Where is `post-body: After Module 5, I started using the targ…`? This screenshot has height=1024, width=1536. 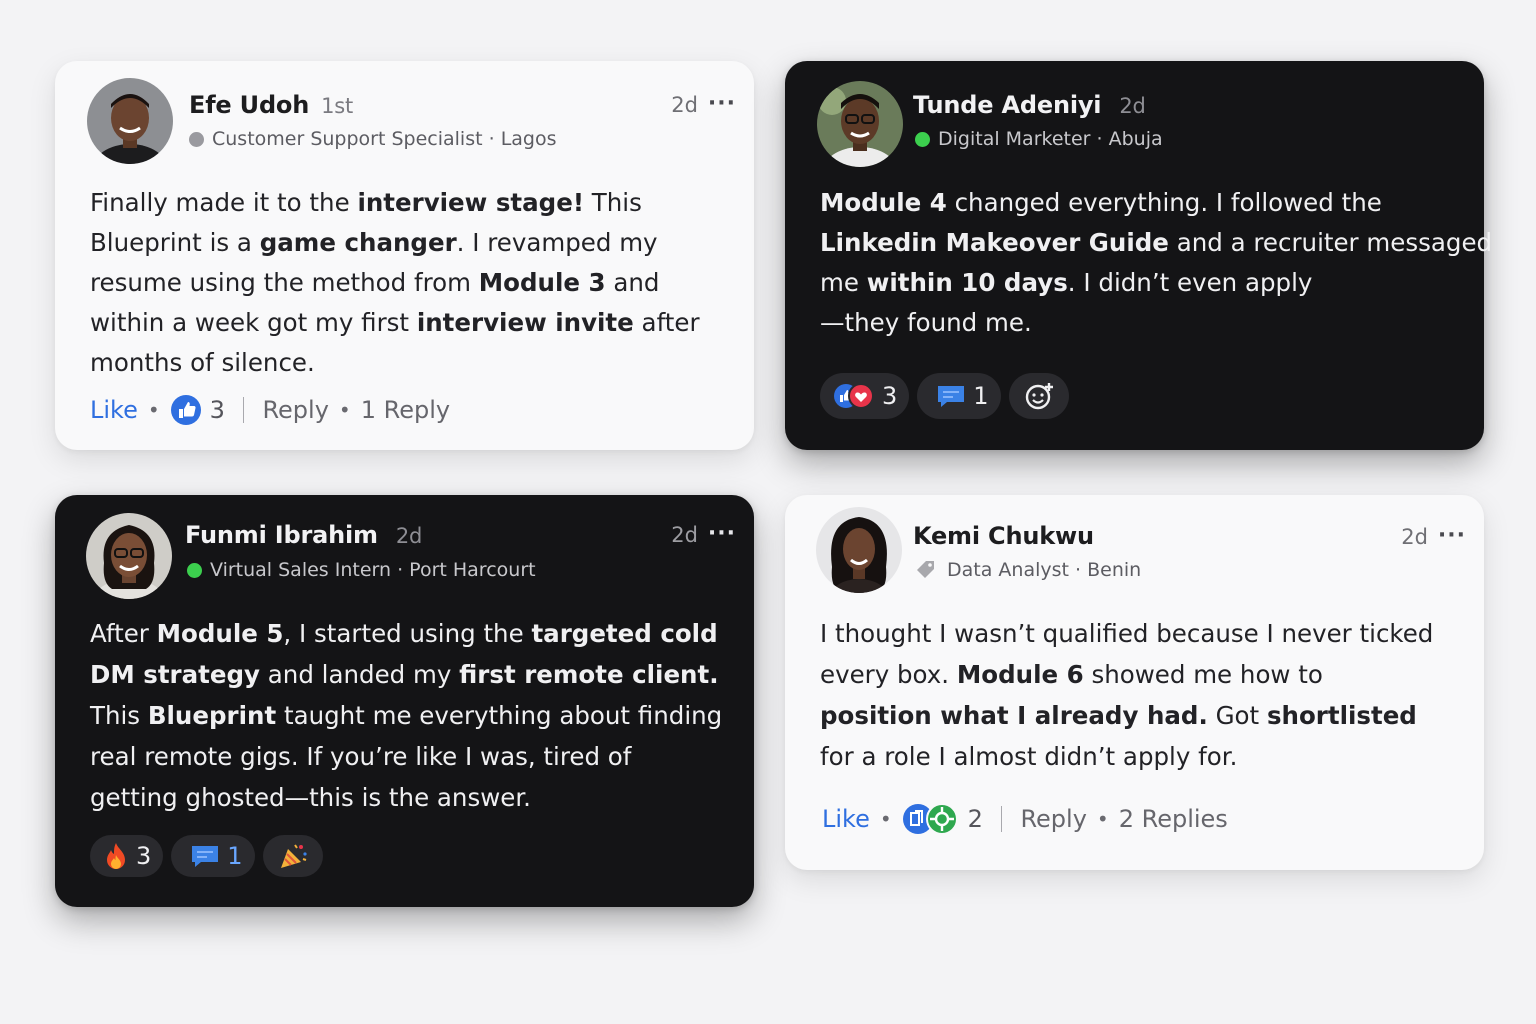
post-body: After Module 5, I started using the targ… is located at coordinates (406, 715).